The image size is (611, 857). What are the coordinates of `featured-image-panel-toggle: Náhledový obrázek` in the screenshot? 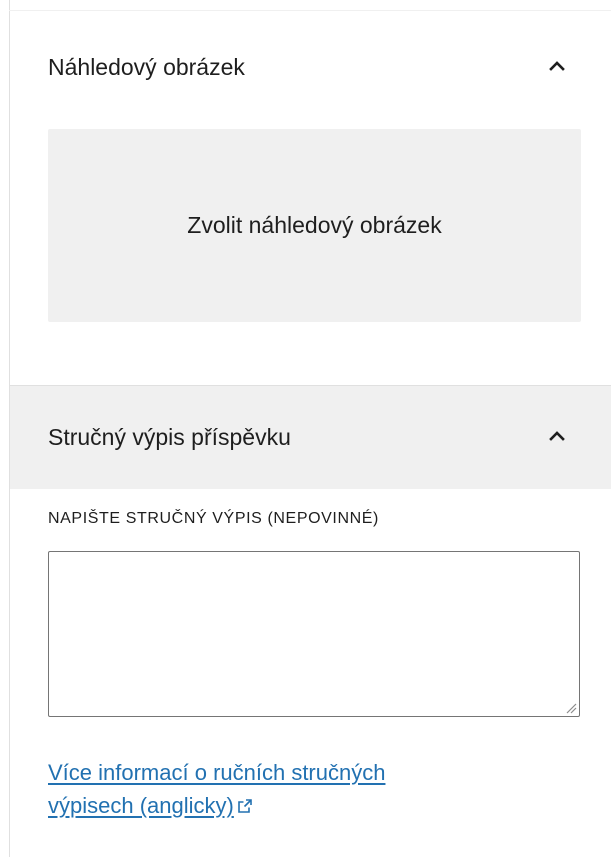 It's located at (310, 70).